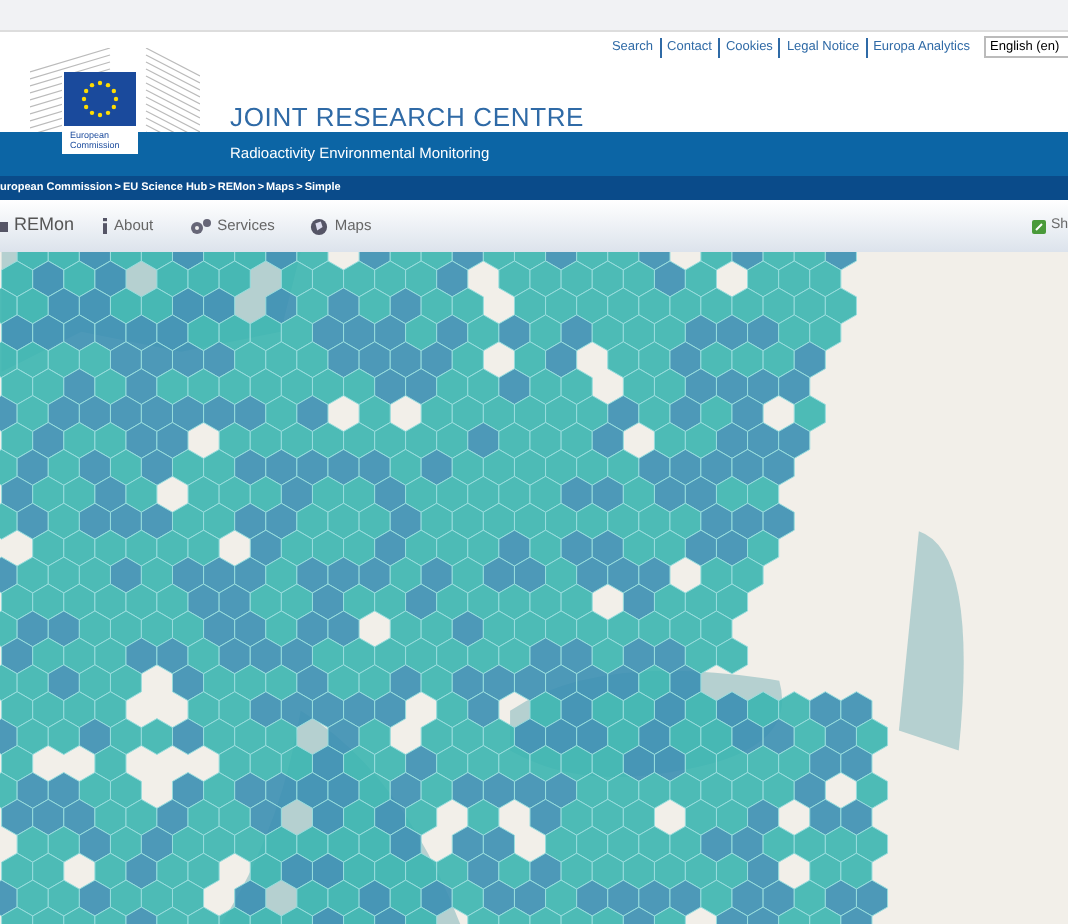 The width and height of the screenshot is (1068, 924). What do you see at coordinates (105, 226) in the screenshot?
I see `info-icon` at bounding box center [105, 226].